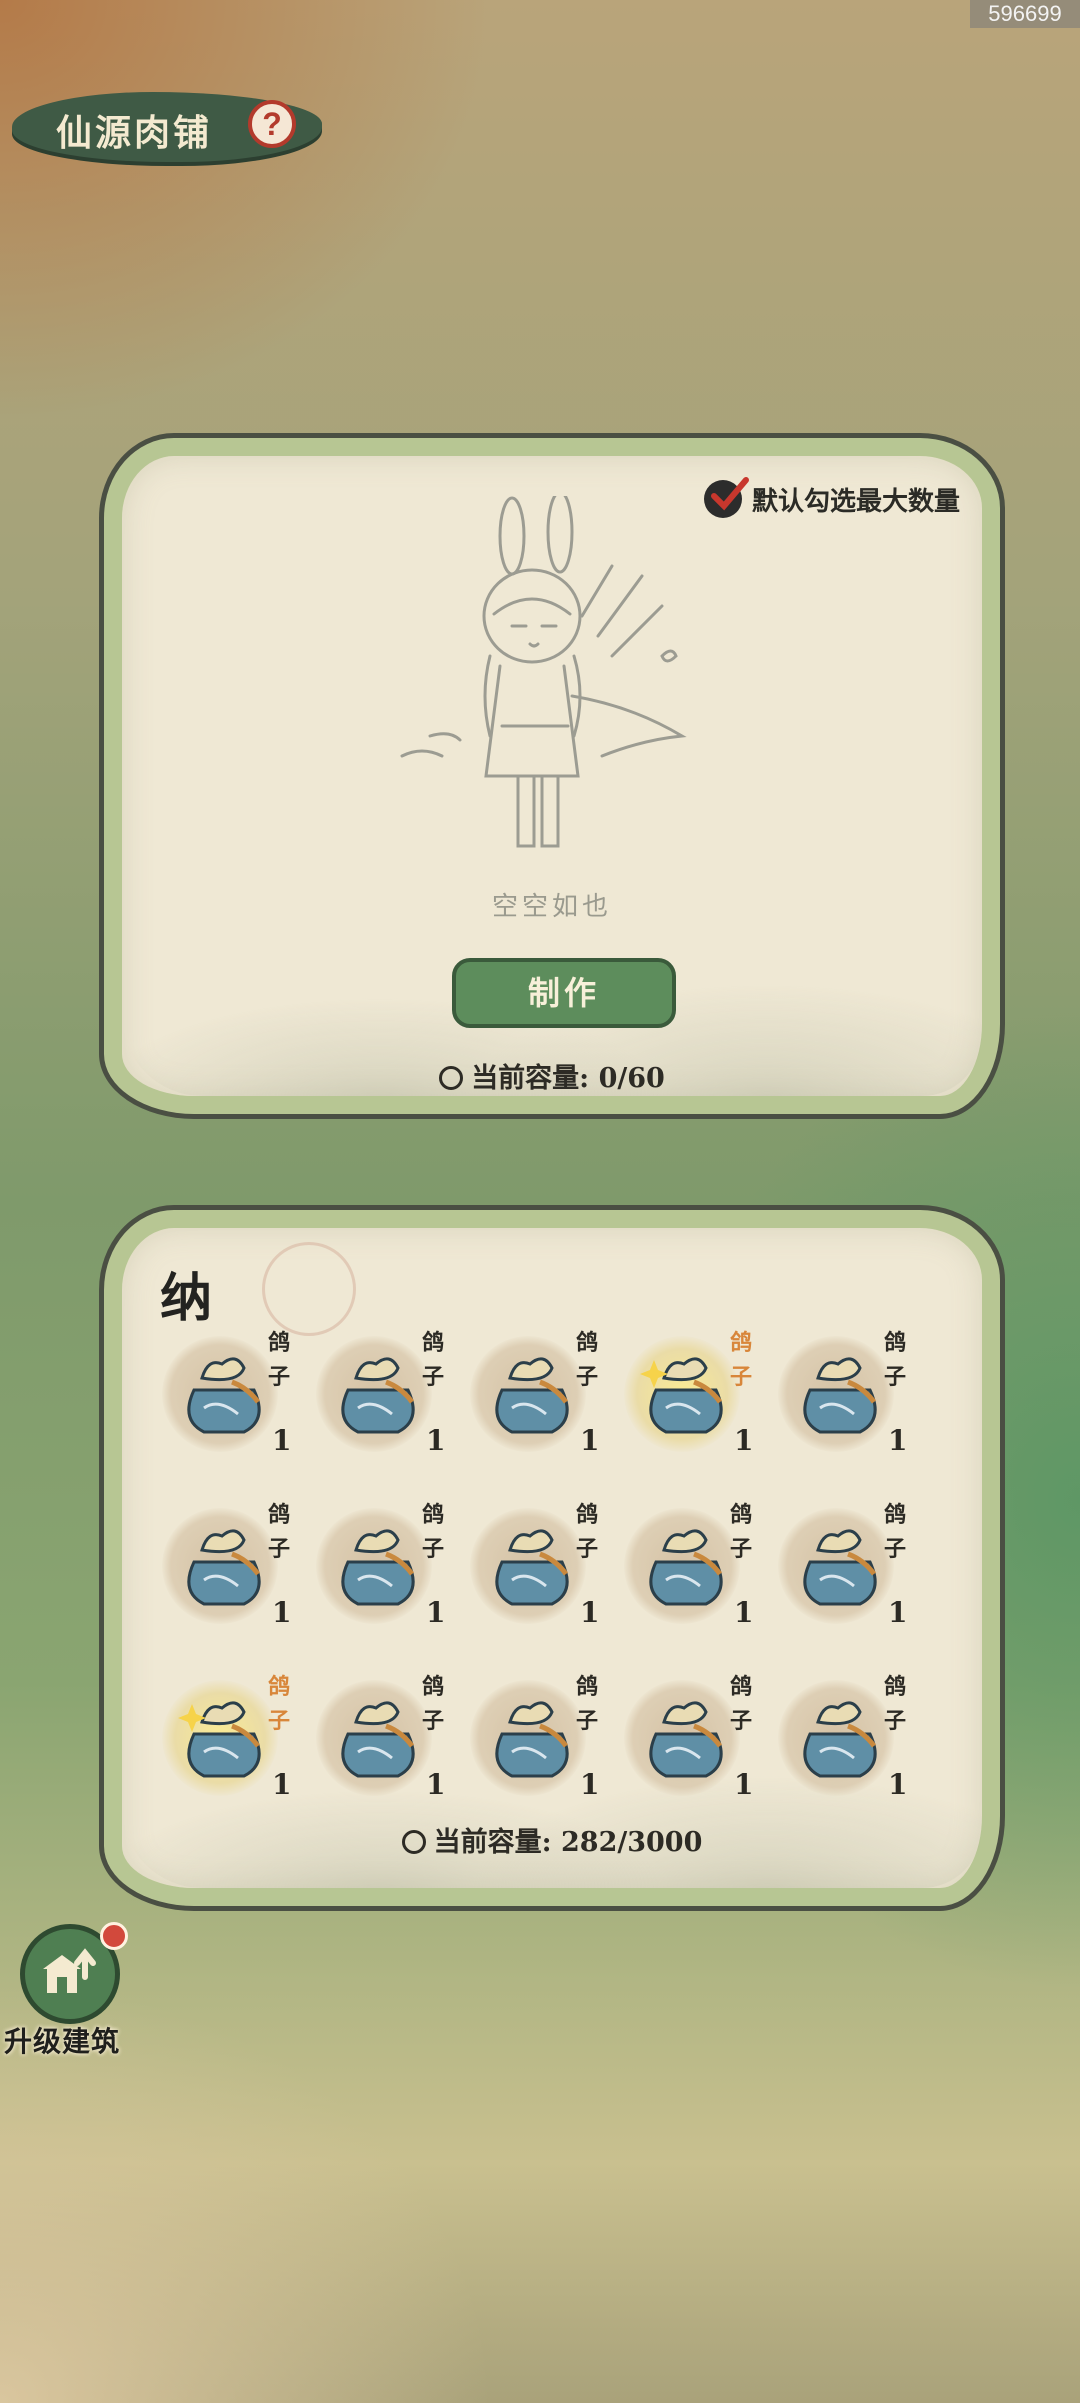  I want to click on crafting-capacity: 当前容量: 0/60, so click(552, 1075).